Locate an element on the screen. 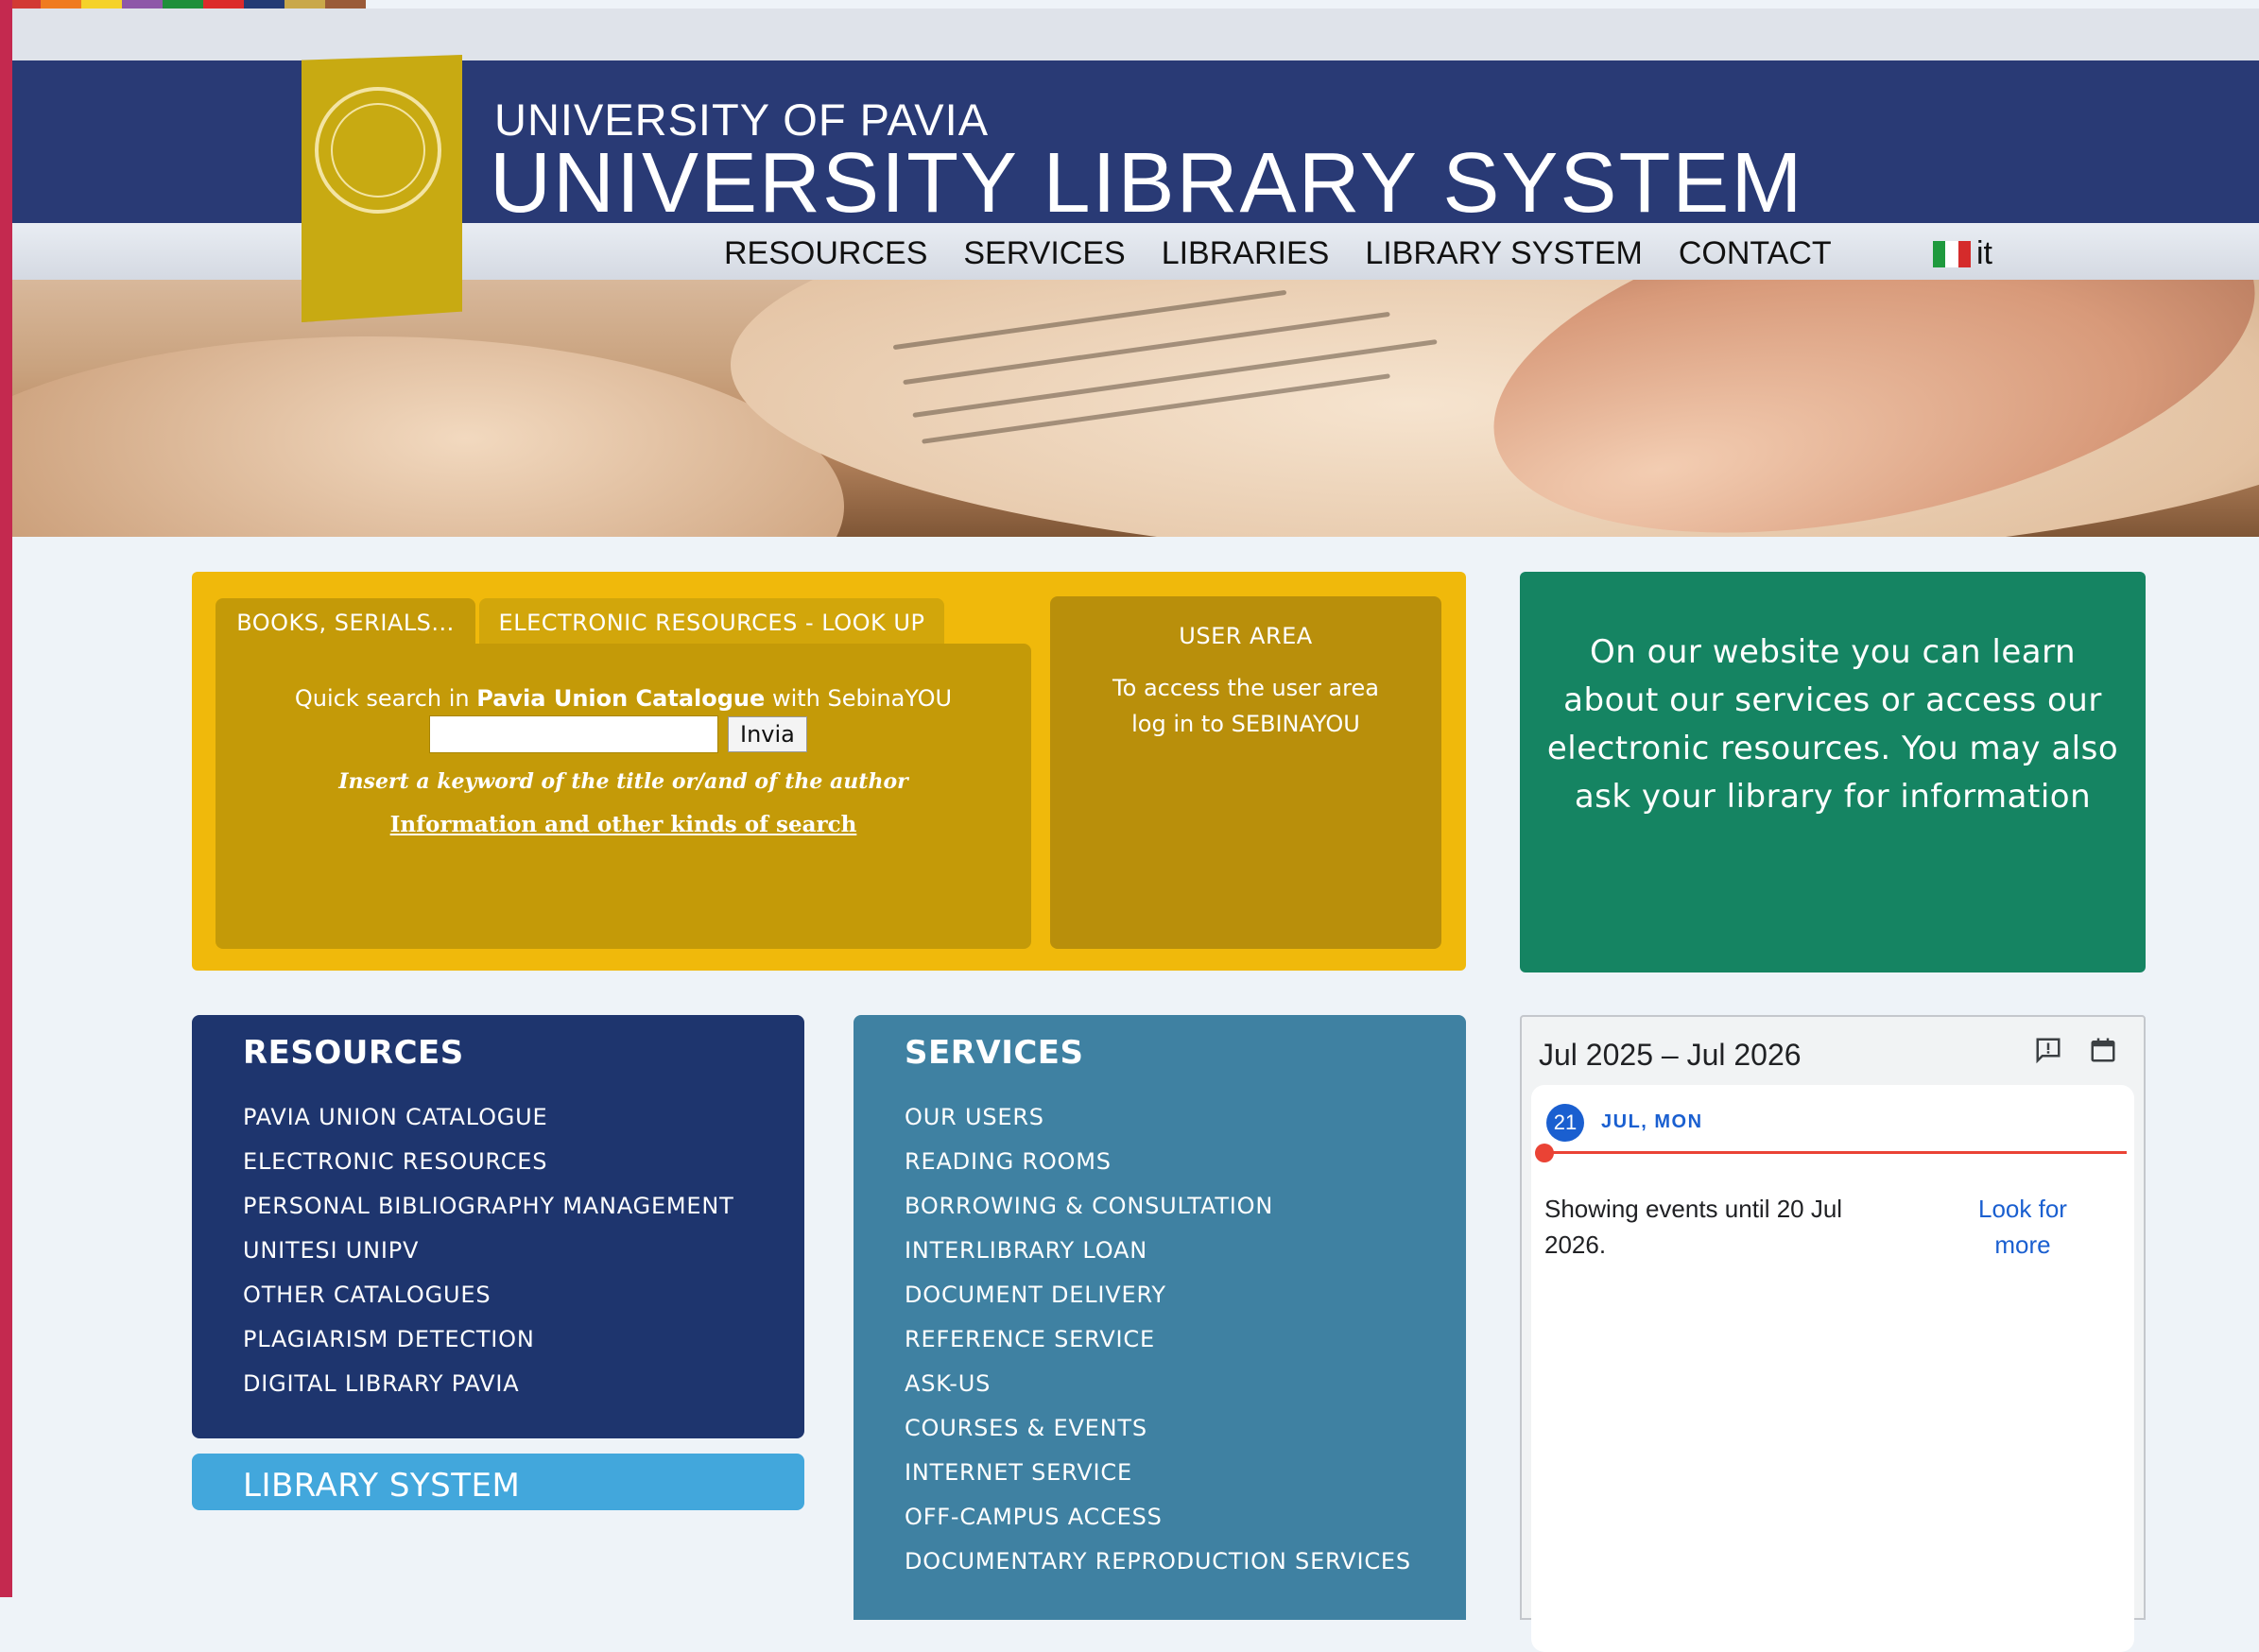 The image size is (2259, 1652). search-row: Invia is located at coordinates (618, 734).